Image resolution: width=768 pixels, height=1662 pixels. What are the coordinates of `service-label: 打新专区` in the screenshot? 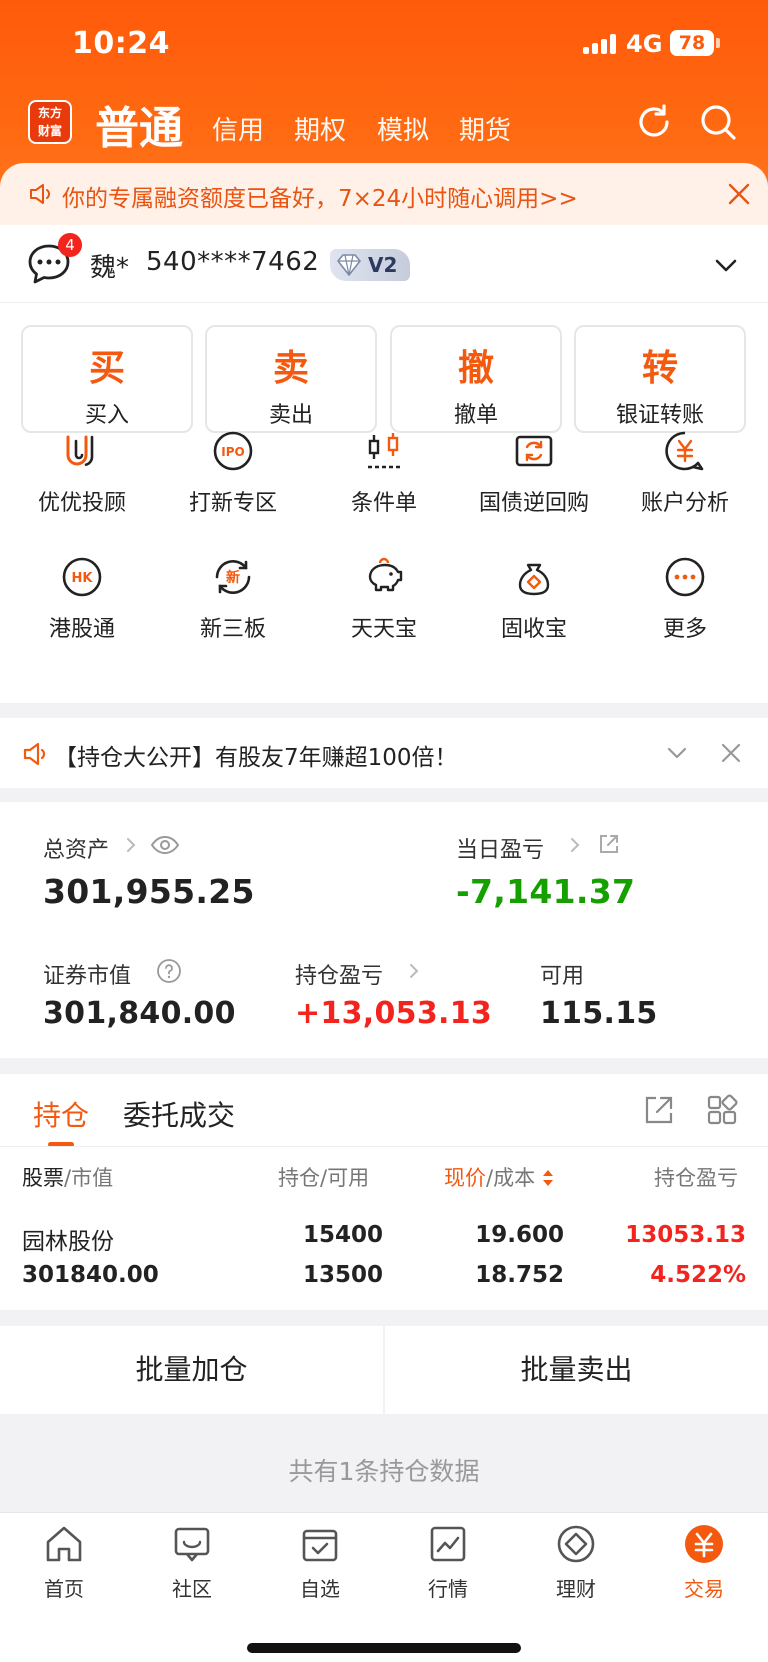 It's located at (232, 503).